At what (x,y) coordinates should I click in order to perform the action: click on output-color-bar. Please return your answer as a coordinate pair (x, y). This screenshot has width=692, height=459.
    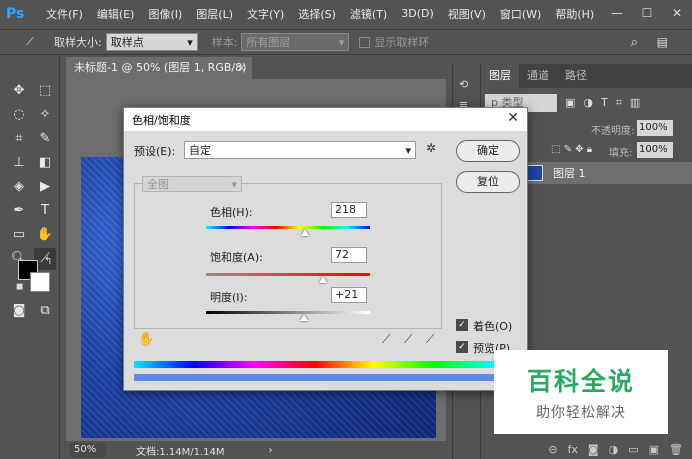
    Looking at the image, I should click on (314, 377).